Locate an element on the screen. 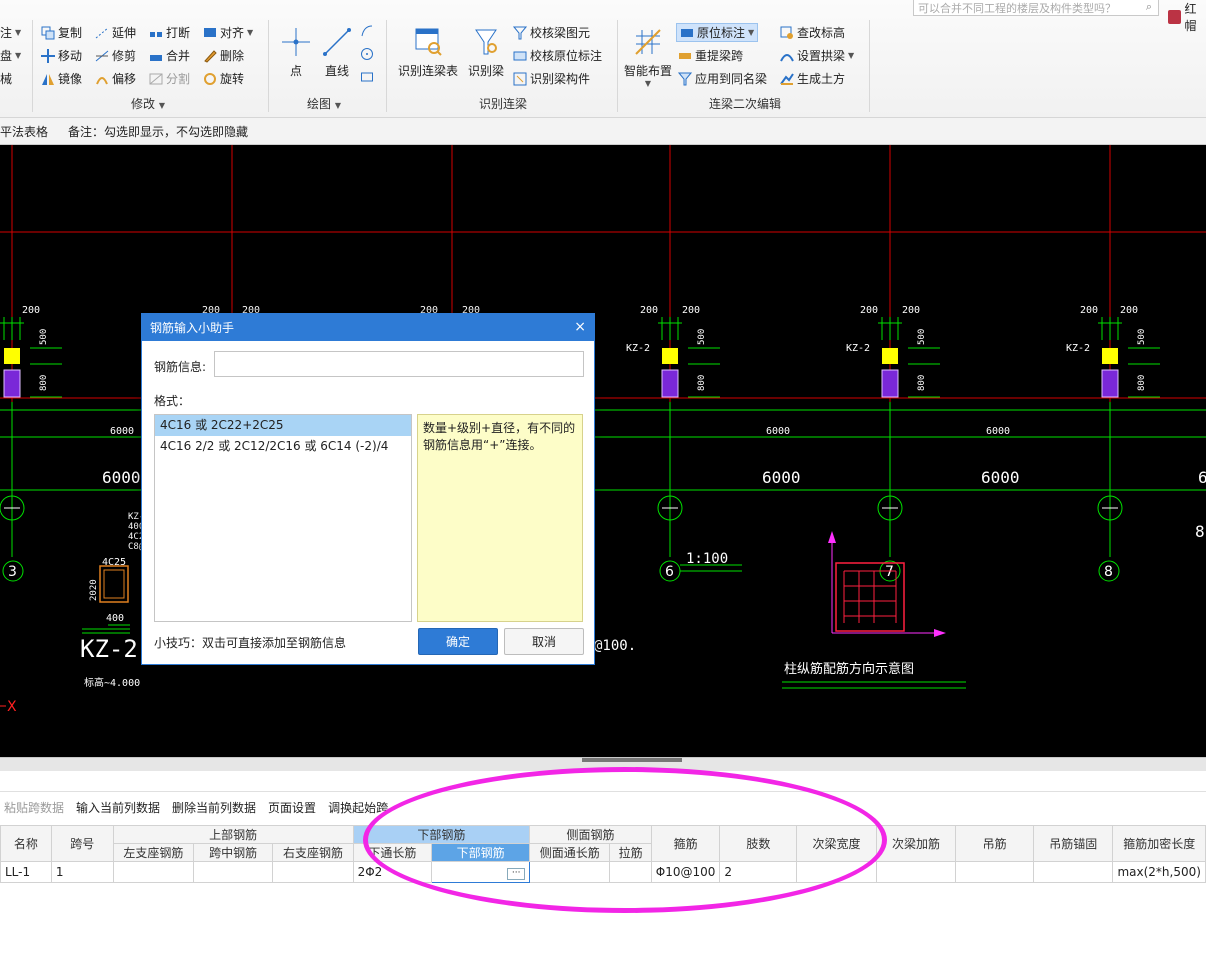  rotate-button: 旋转 is located at coordinates (223, 78).